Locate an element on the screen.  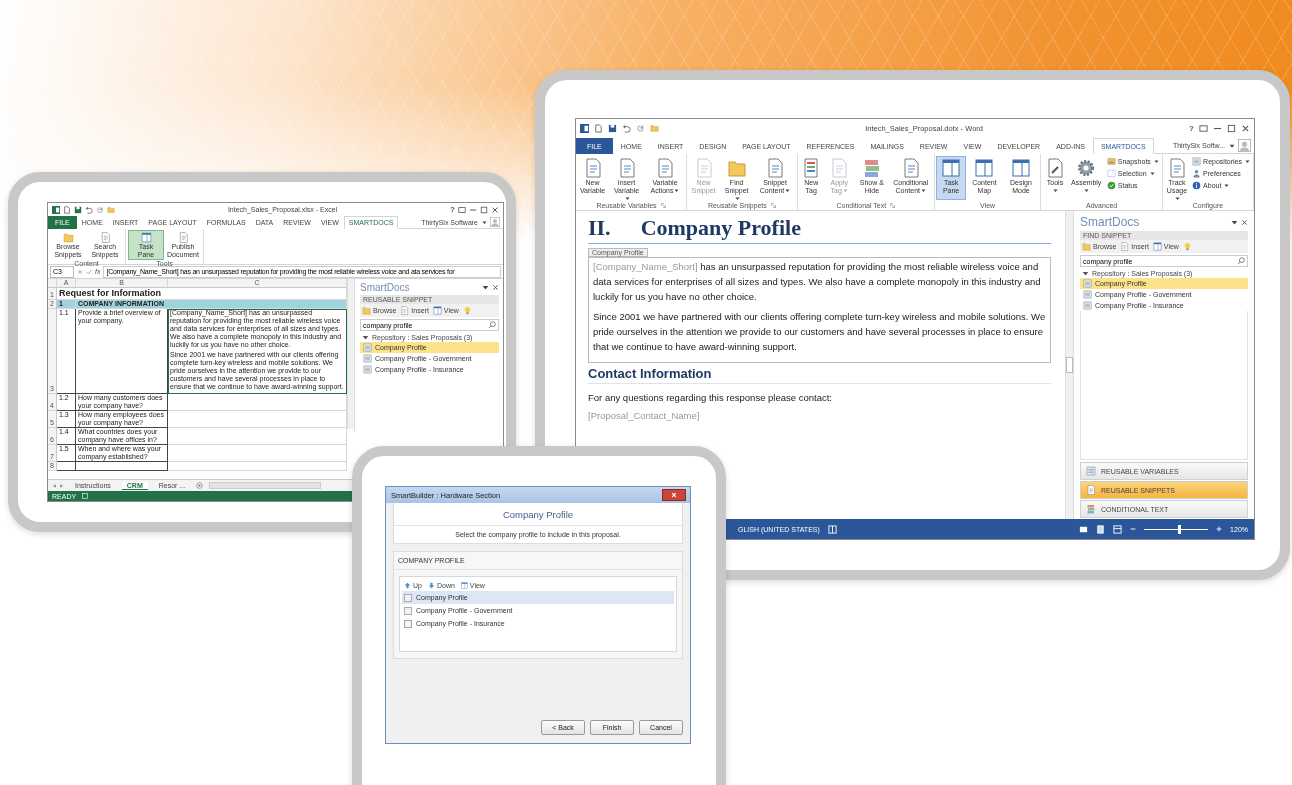
person-icon is located at coordinates (1197, 173).